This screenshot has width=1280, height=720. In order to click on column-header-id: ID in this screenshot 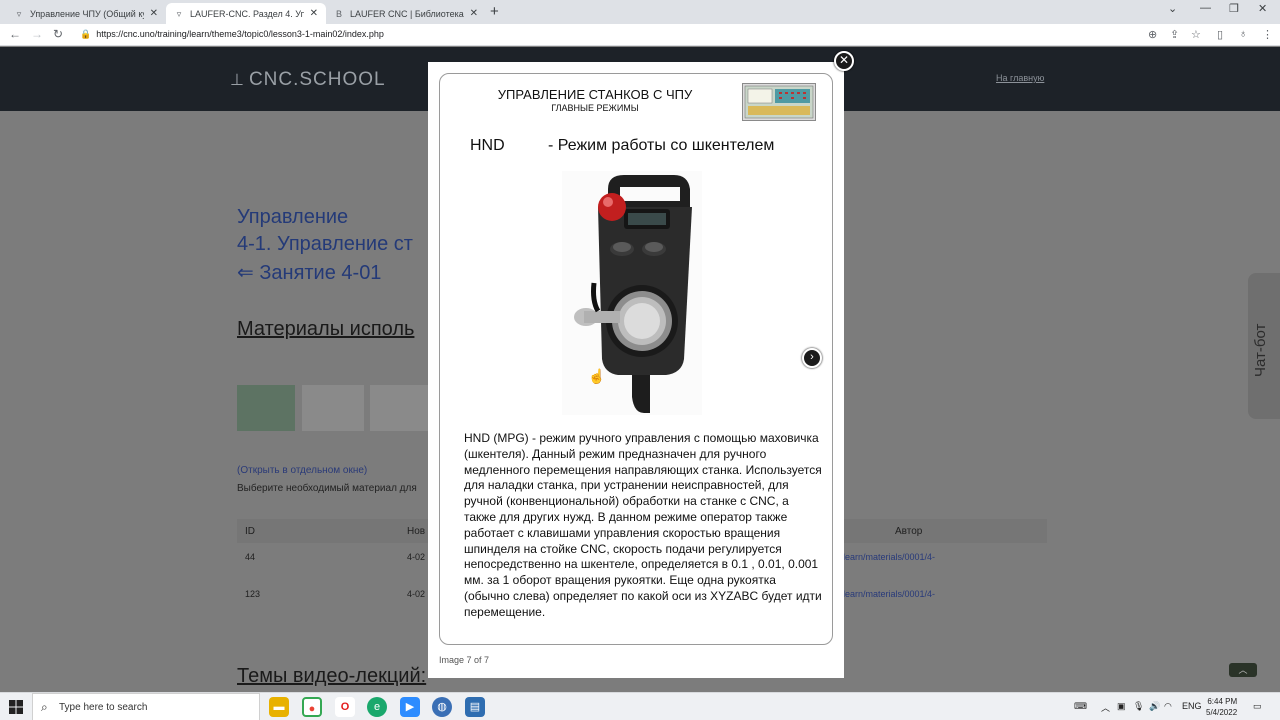, I will do `click(250, 531)`.